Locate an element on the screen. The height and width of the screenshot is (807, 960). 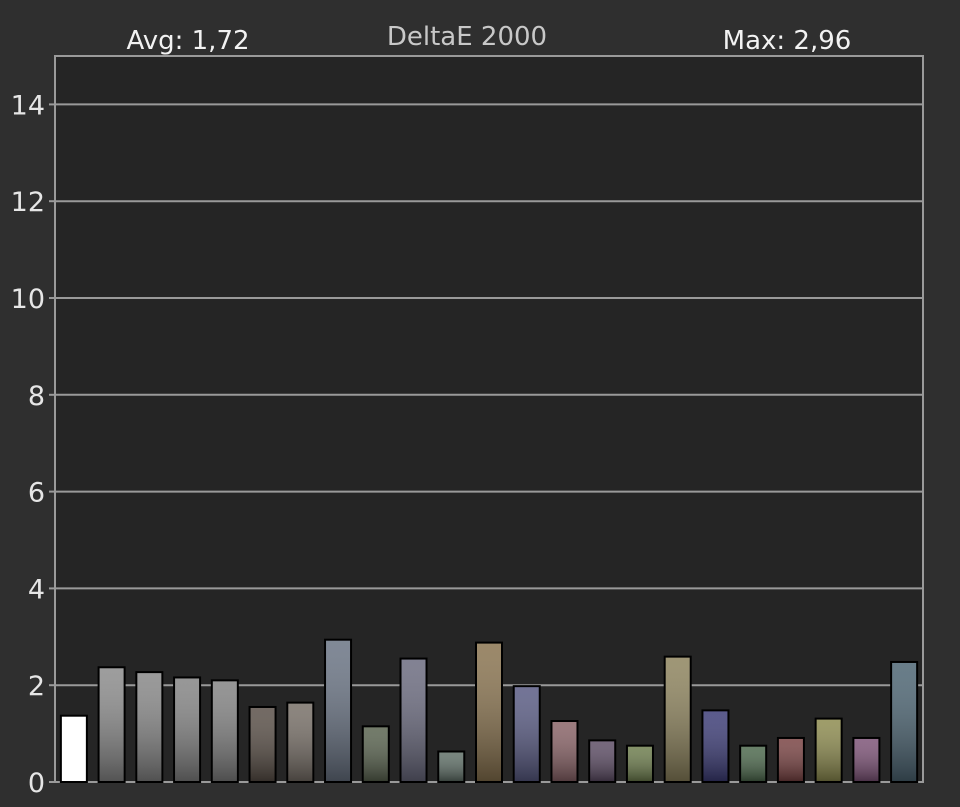
y-tick-label: 4 is located at coordinates (36, 589).